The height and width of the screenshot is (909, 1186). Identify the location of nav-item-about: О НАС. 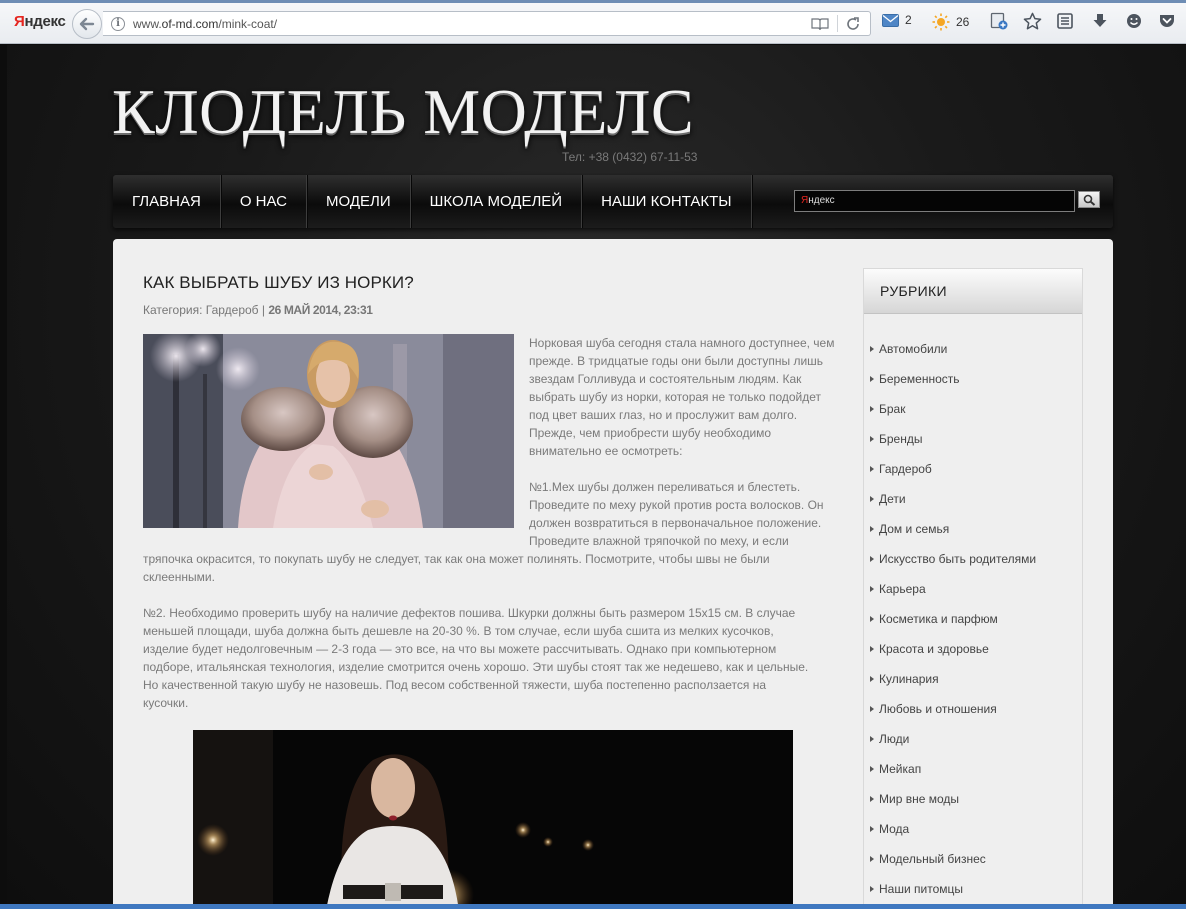
(264, 201).